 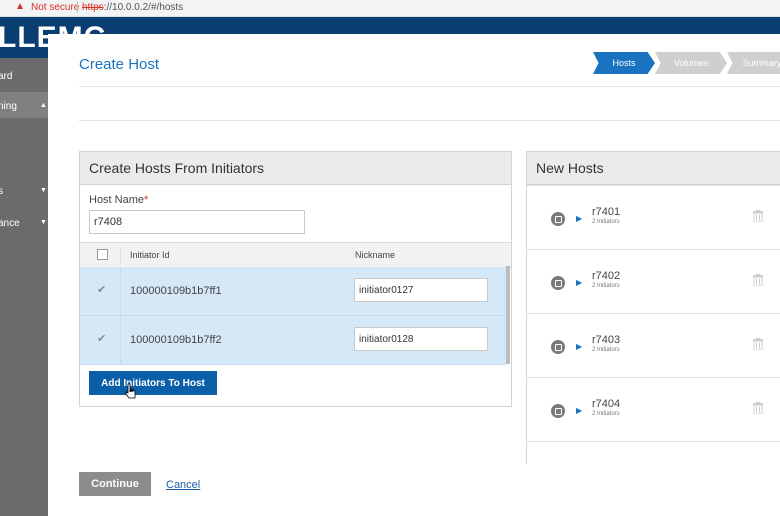 I want to click on panel-title: Create Hosts From Initiators, so click(x=177, y=168).